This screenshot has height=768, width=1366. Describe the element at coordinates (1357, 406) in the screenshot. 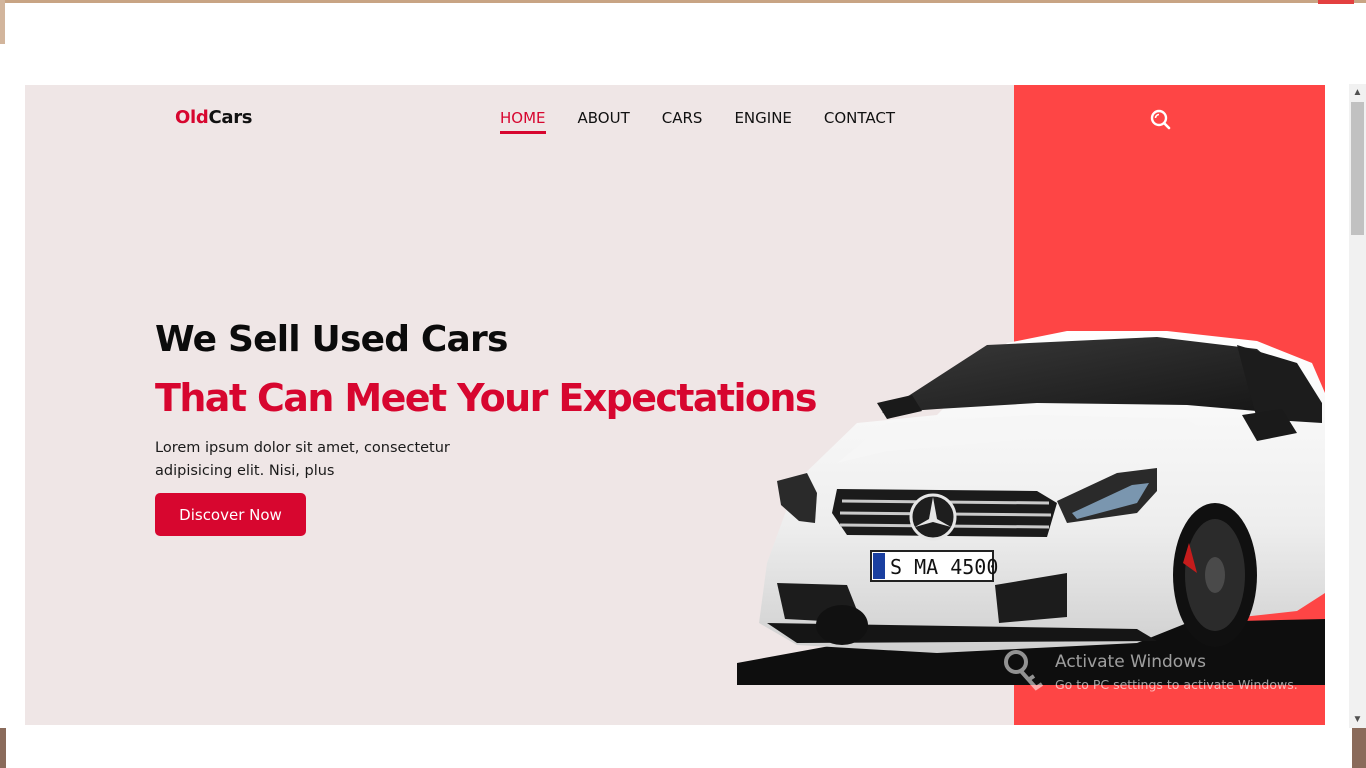

I see `vertical-scrollbar: ▲ ▼` at that location.